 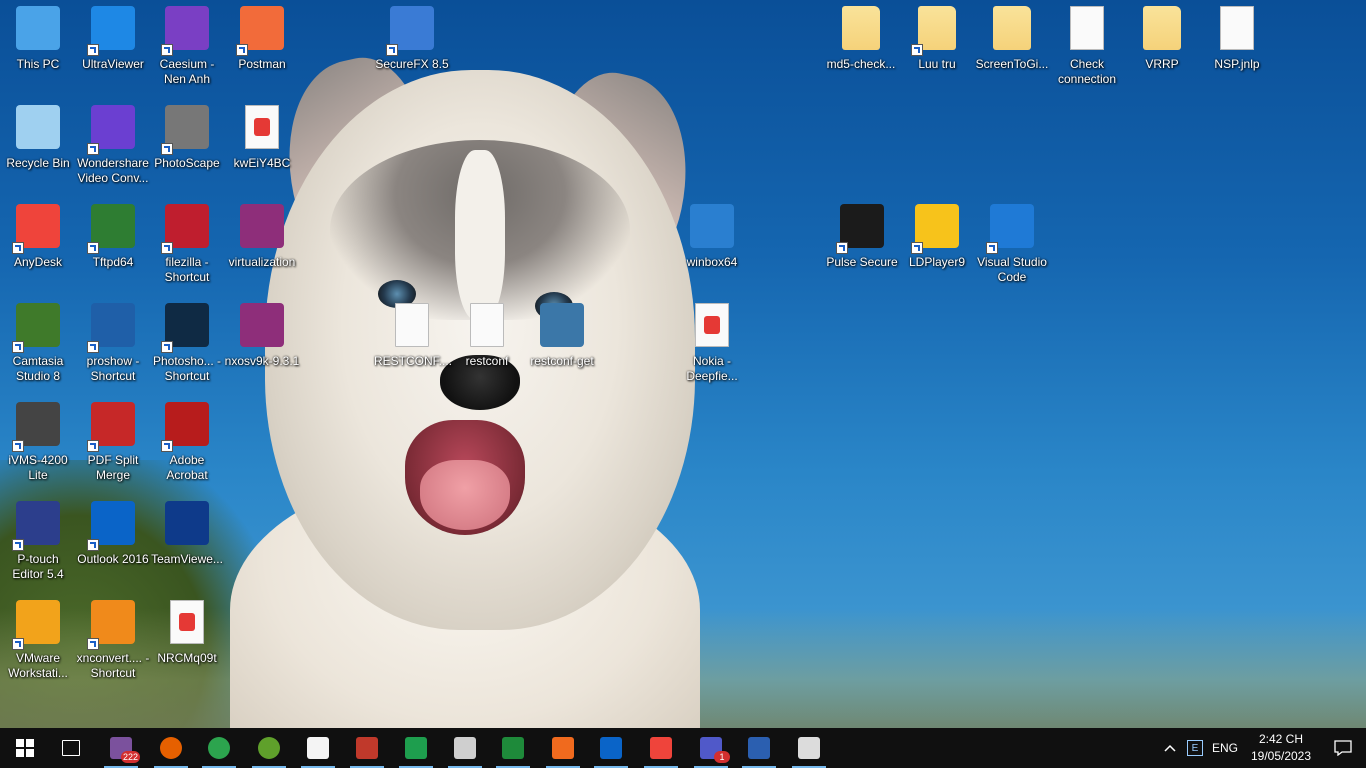 I want to click on clock-time: 2:42 CH, so click(x=1281, y=739).